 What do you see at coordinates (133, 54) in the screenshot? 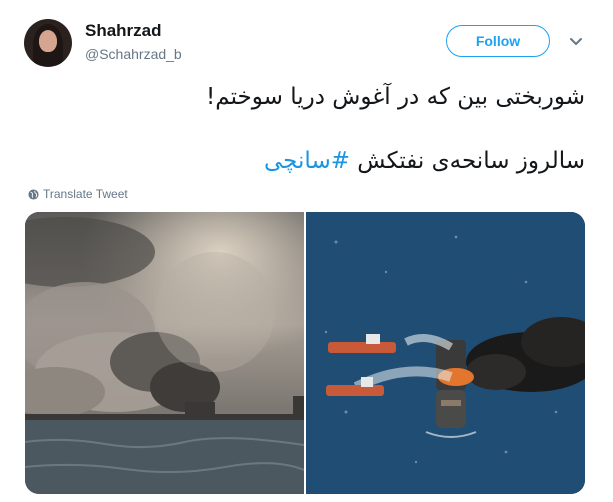
I see `user-handle: @Schahrzad_b` at bounding box center [133, 54].